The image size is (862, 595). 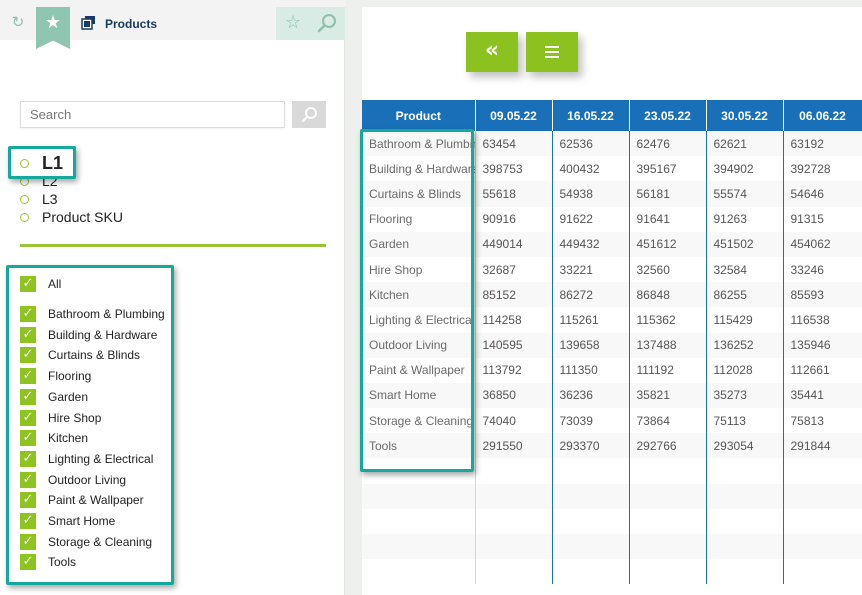 What do you see at coordinates (86, 459) in the screenshot?
I see `filter-item: ✓ Lighting & Electrical` at bounding box center [86, 459].